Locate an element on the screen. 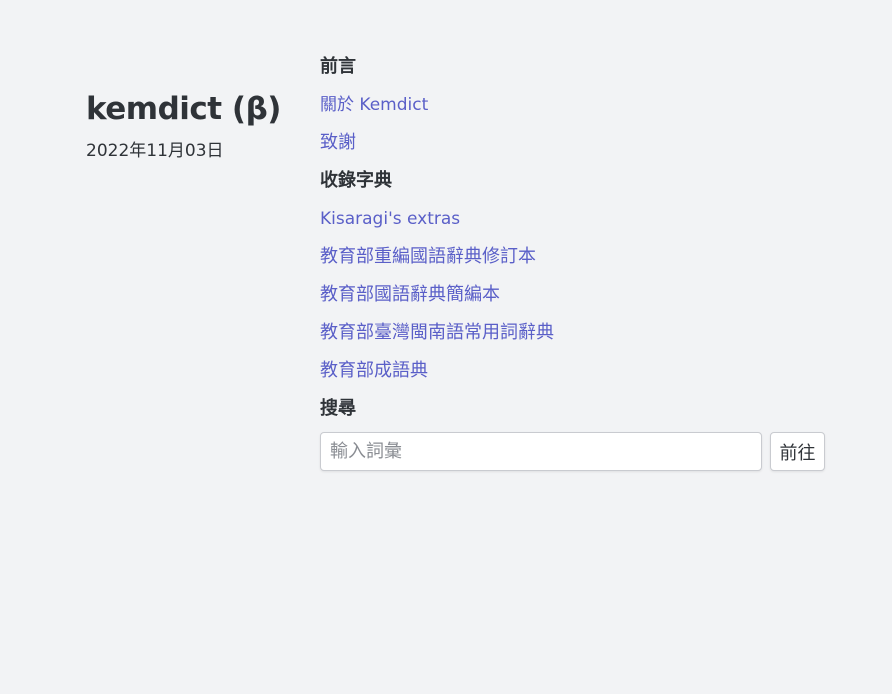 The height and width of the screenshot is (694, 892). dictionary-link-idioms: 教育部成語典 is located at coordinates (575, 371).